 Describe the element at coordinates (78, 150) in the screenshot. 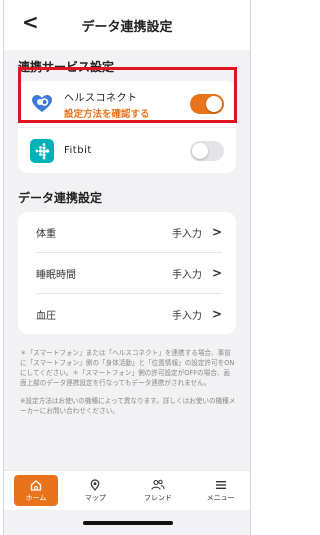

I see `service-name: Fitbit` at that location.